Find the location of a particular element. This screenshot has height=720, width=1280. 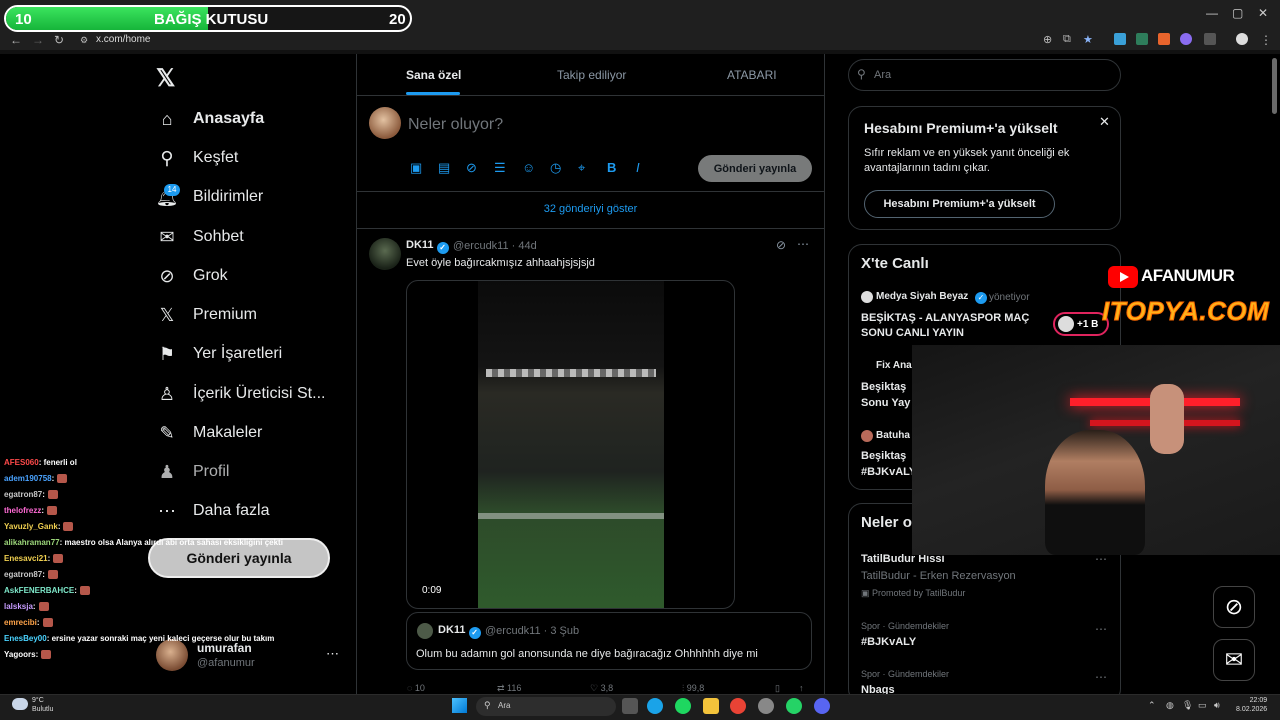

tab-atabari: ATABARI is located at coordinates (752, 75).